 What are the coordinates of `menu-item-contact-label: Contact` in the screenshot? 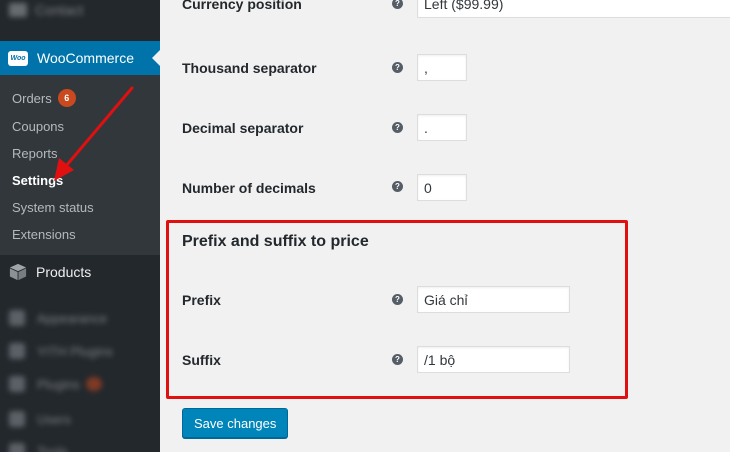 It's located at (59, 10).